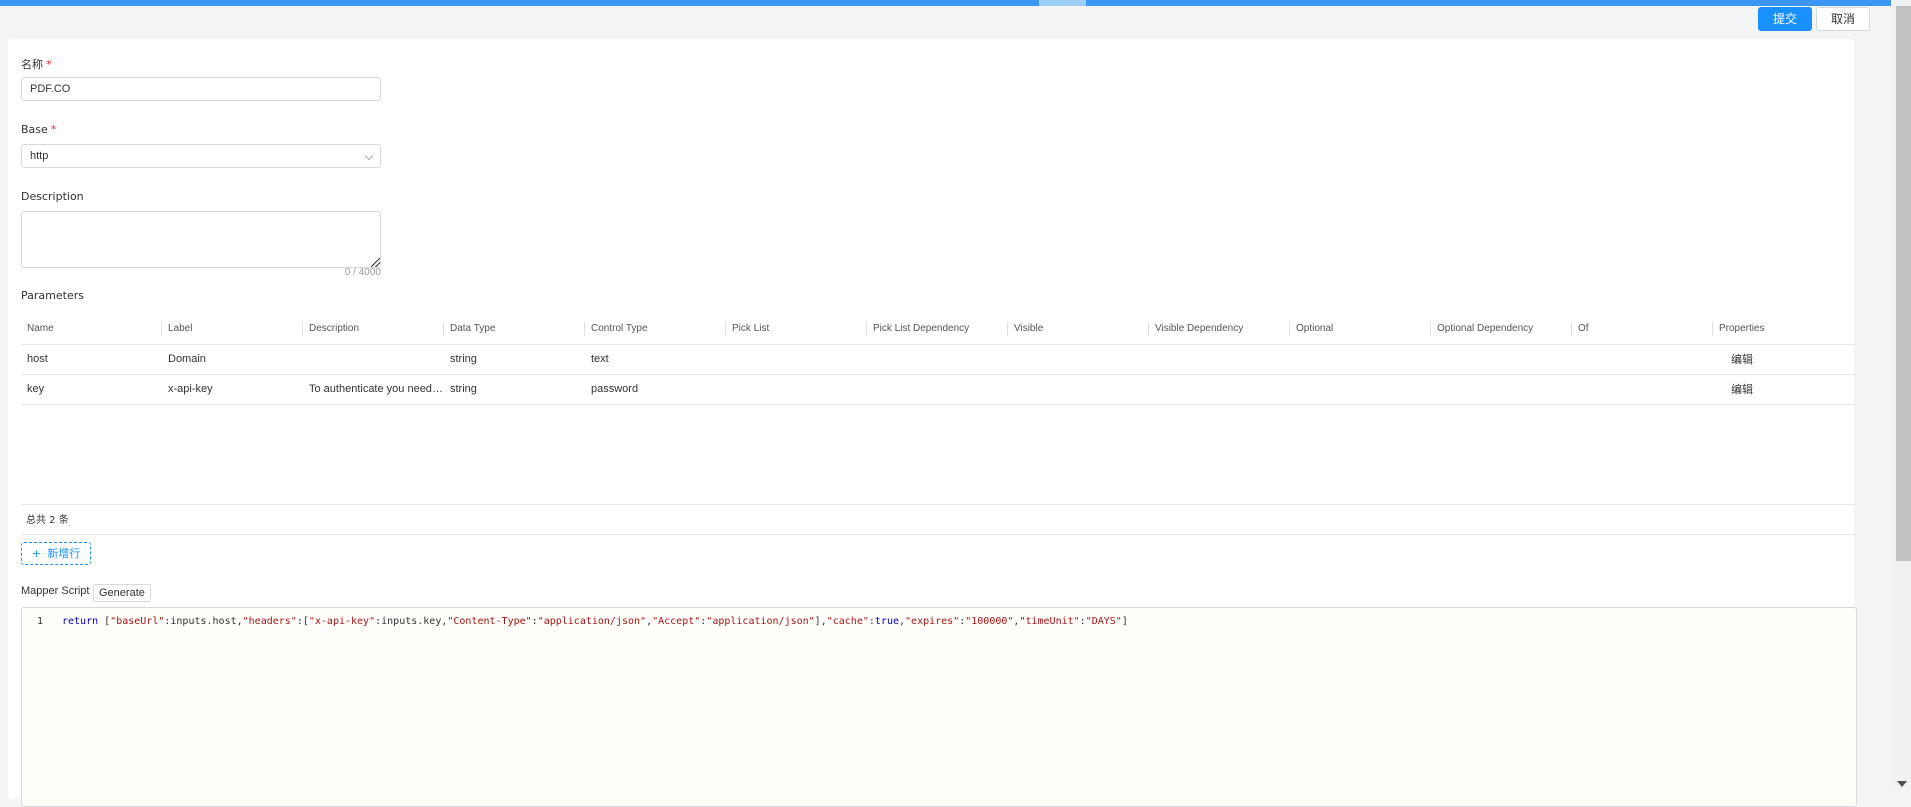  I want to click on code-token: "headers", so click(269, 621).